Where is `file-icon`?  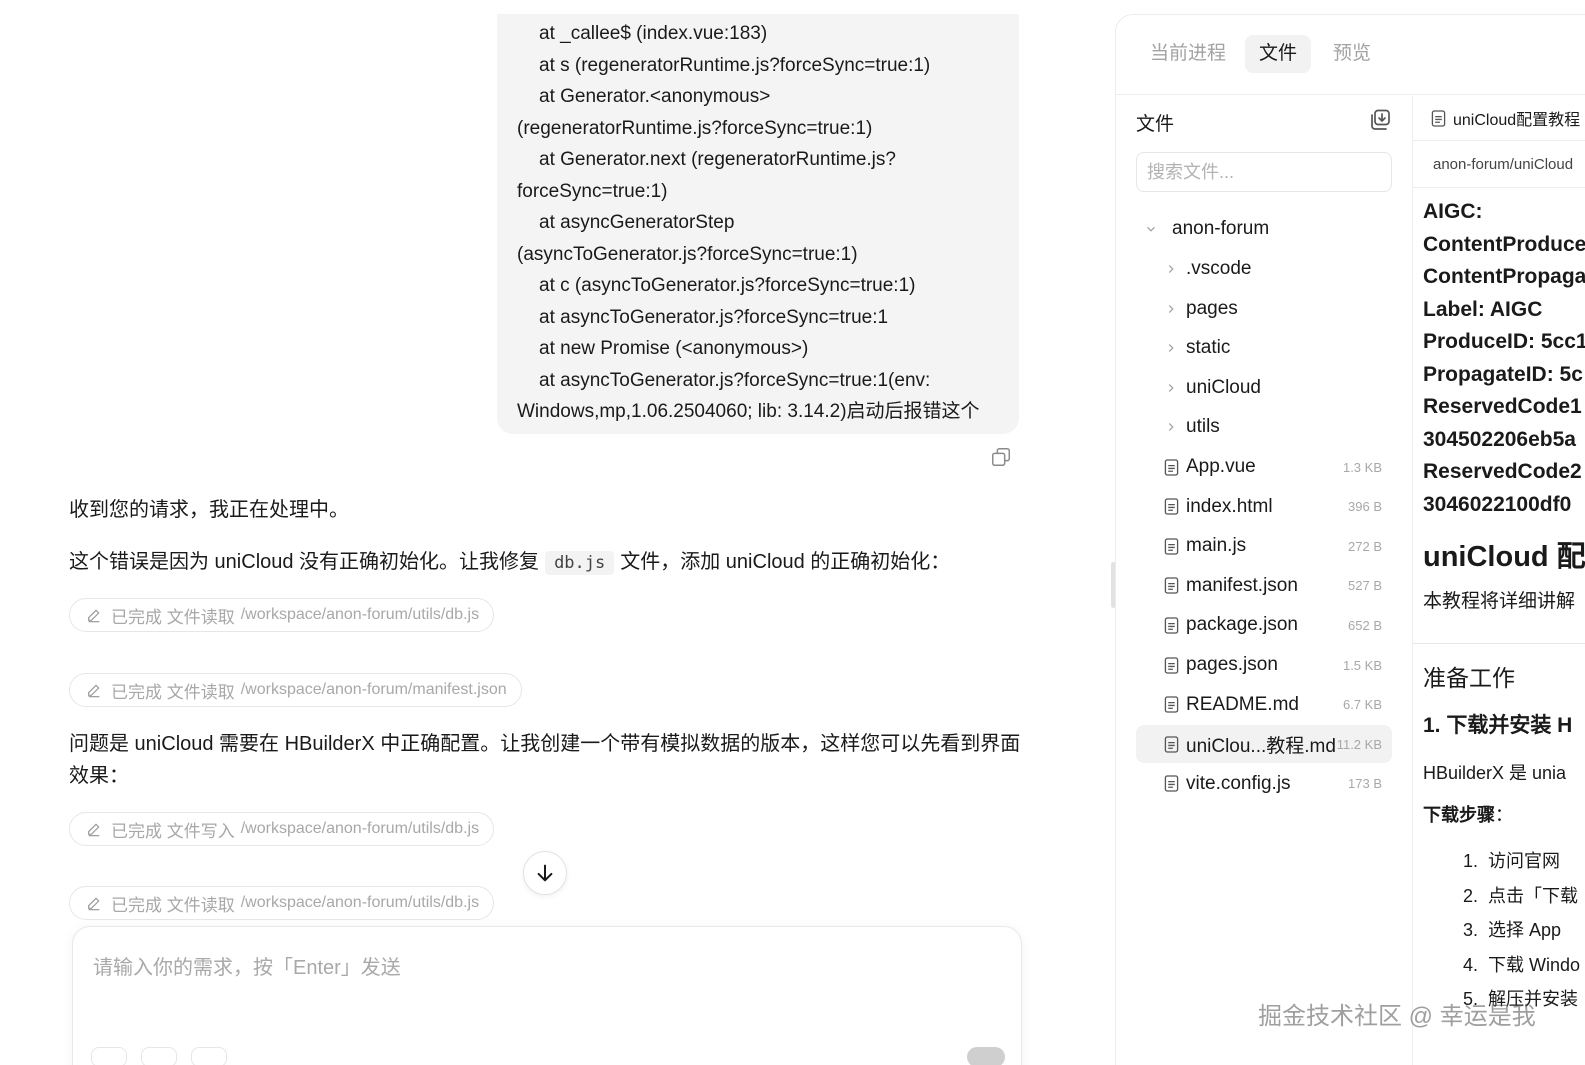
file-icon is located at coordinates (1171, 467).